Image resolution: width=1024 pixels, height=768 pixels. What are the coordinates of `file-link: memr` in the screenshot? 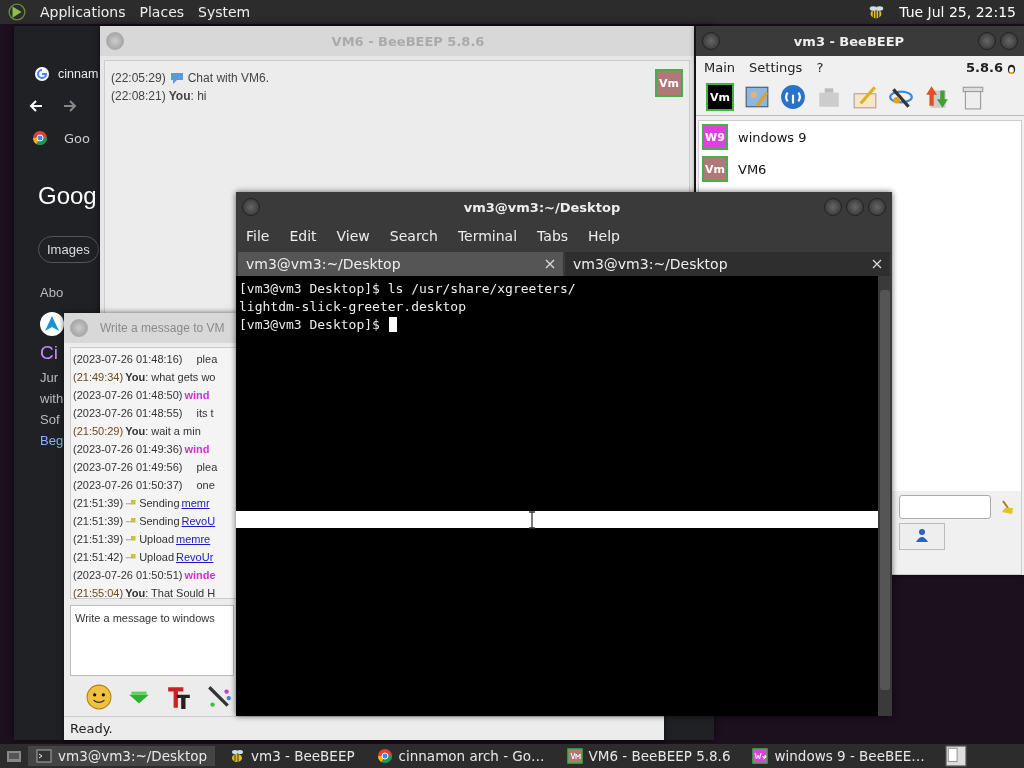 It's located at (195, 503).